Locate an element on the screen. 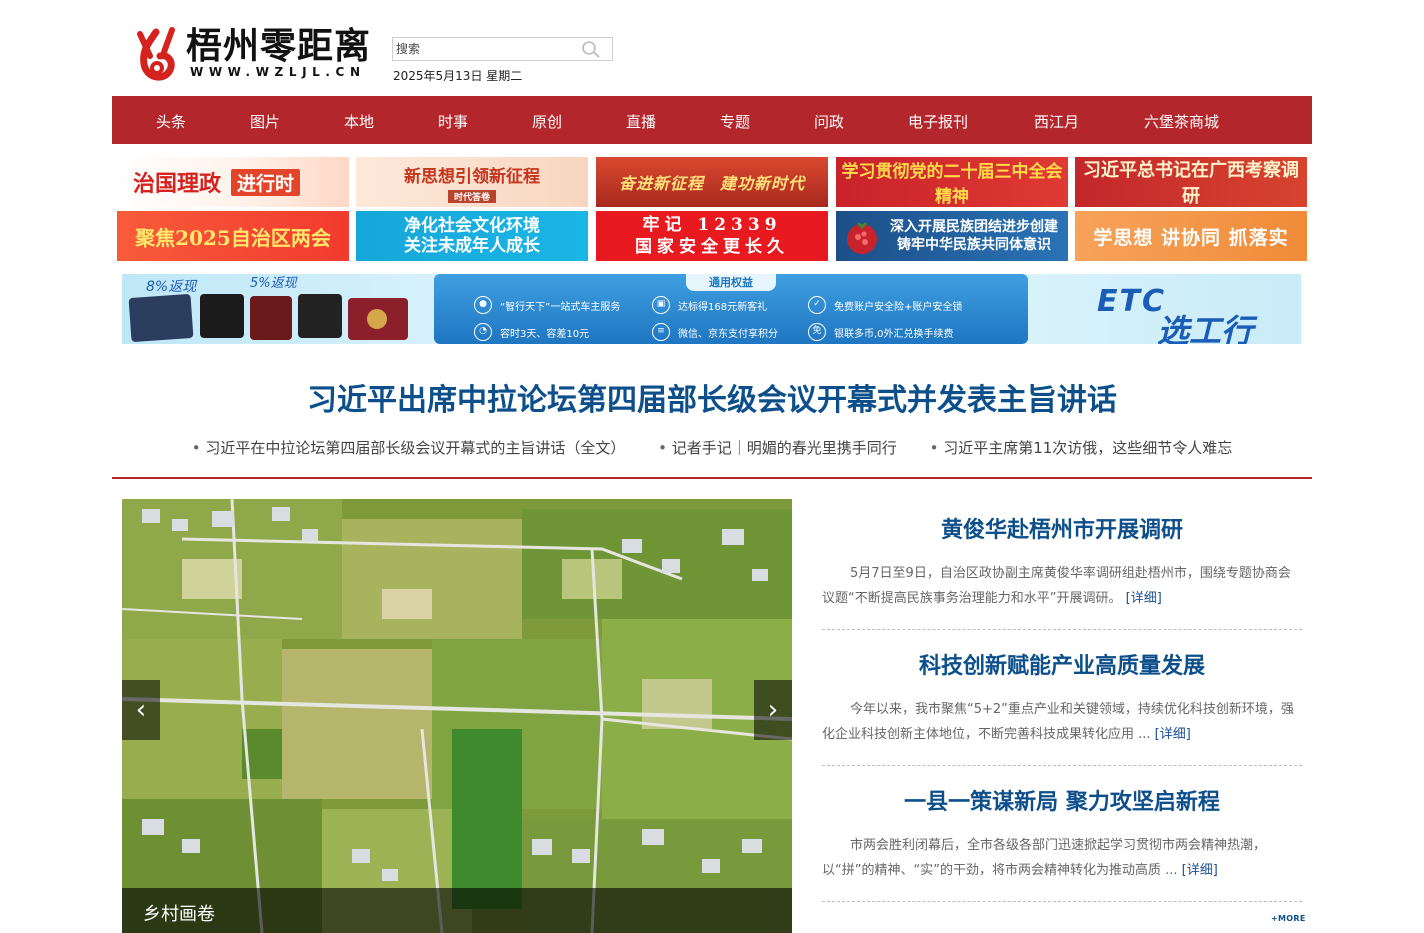  banner-line-2: 关注未成年人成长 is located at coordinates (472, 246).